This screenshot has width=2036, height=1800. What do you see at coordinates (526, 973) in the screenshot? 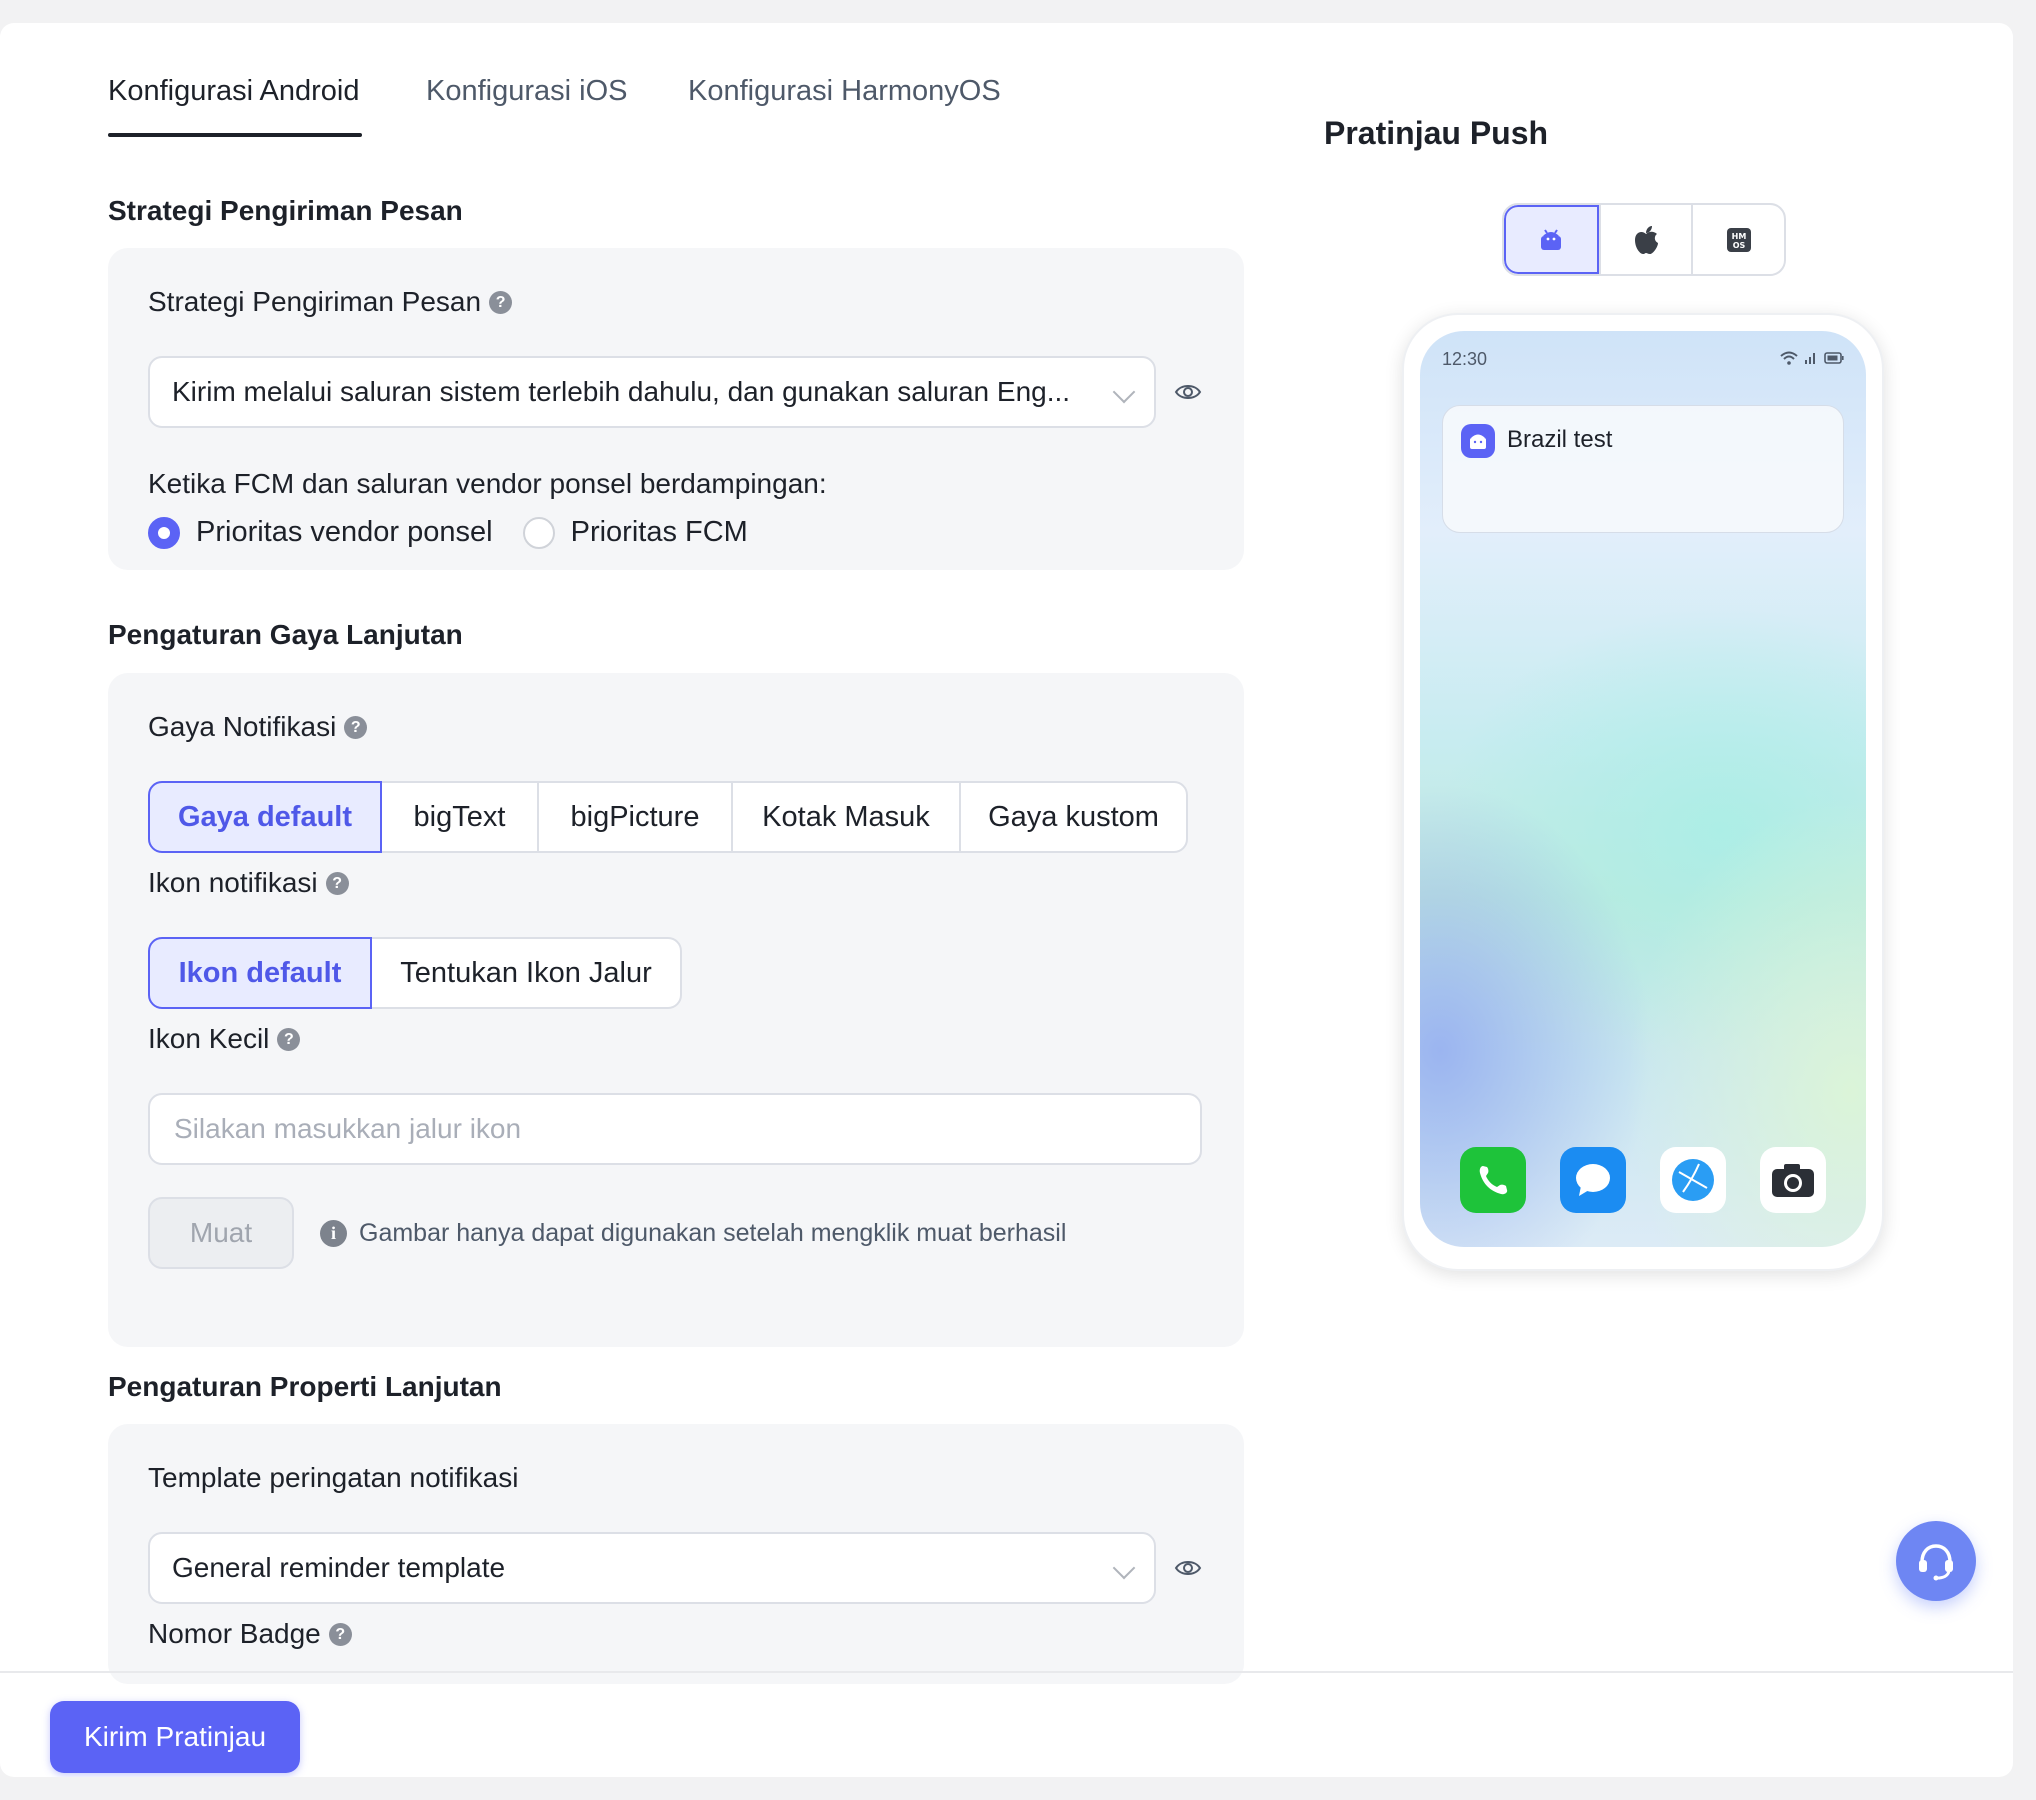
I see `icon-option-custom-path: Tentukan Ikon Jalur` at bounding box center [526, 973].